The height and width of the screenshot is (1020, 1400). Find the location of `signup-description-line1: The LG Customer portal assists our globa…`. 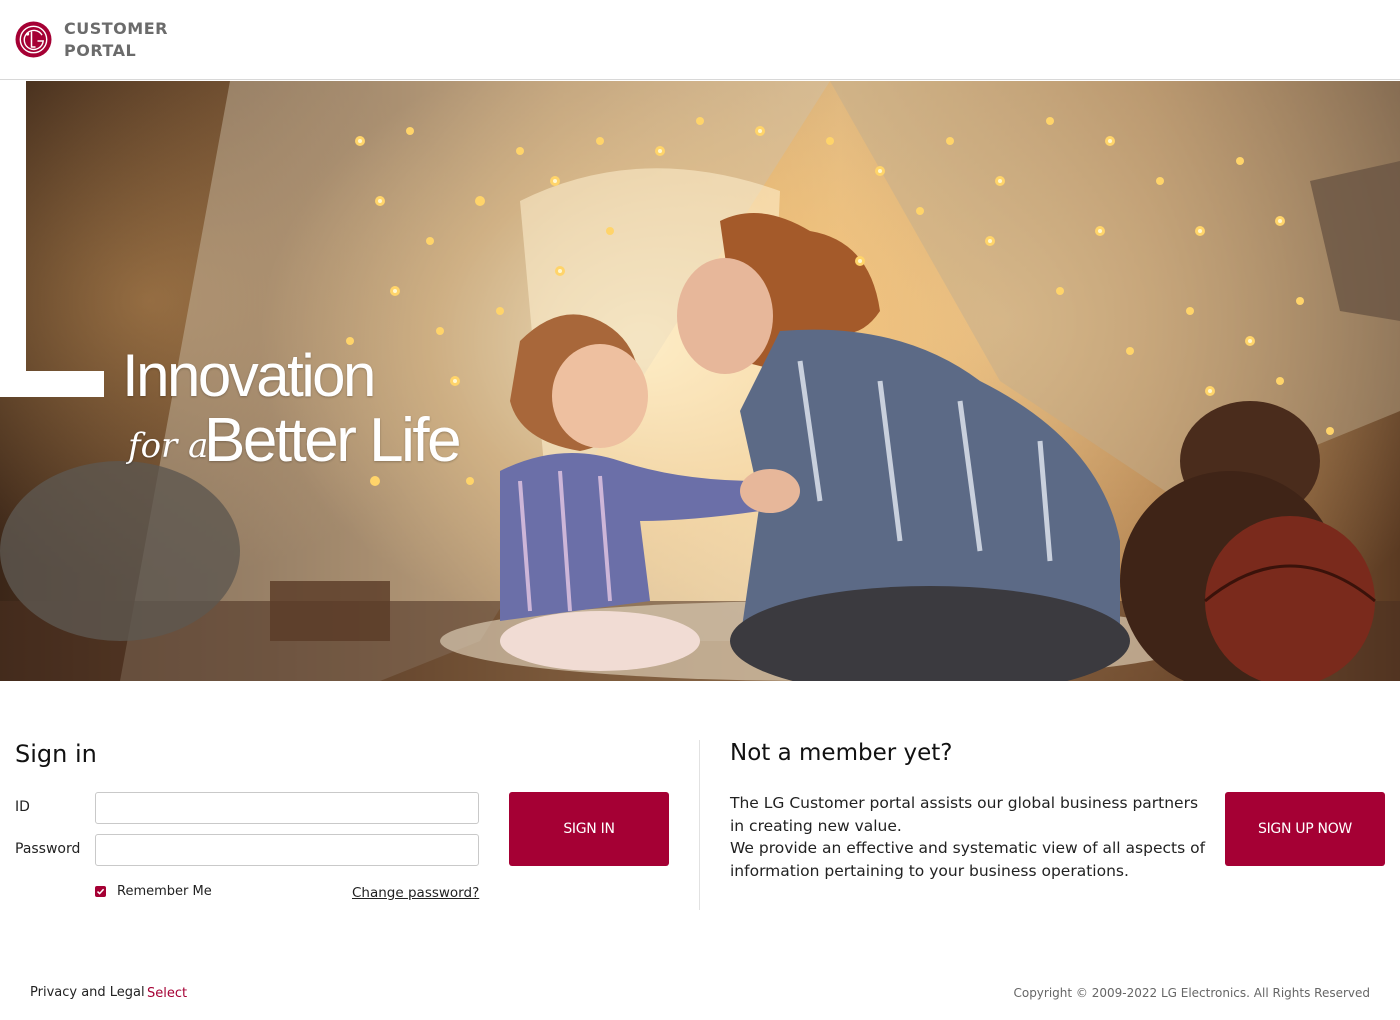

signup-description-line1: The LG Customer portal assists our globa… is located at coordinates (964, 814).